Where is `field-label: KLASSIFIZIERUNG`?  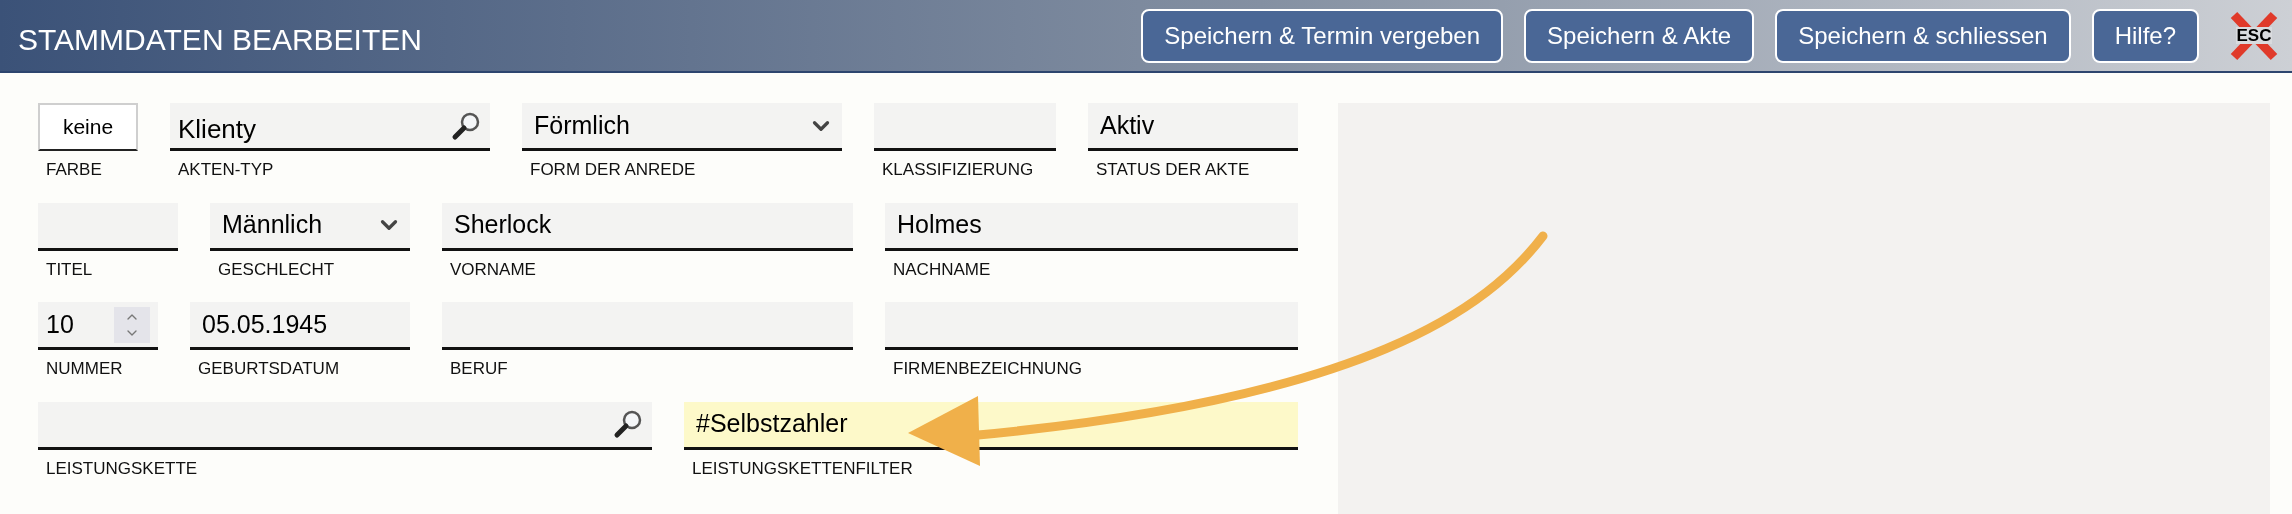 field-label: KLASSIFIZIERUNG is located at coordinates (958, 170).